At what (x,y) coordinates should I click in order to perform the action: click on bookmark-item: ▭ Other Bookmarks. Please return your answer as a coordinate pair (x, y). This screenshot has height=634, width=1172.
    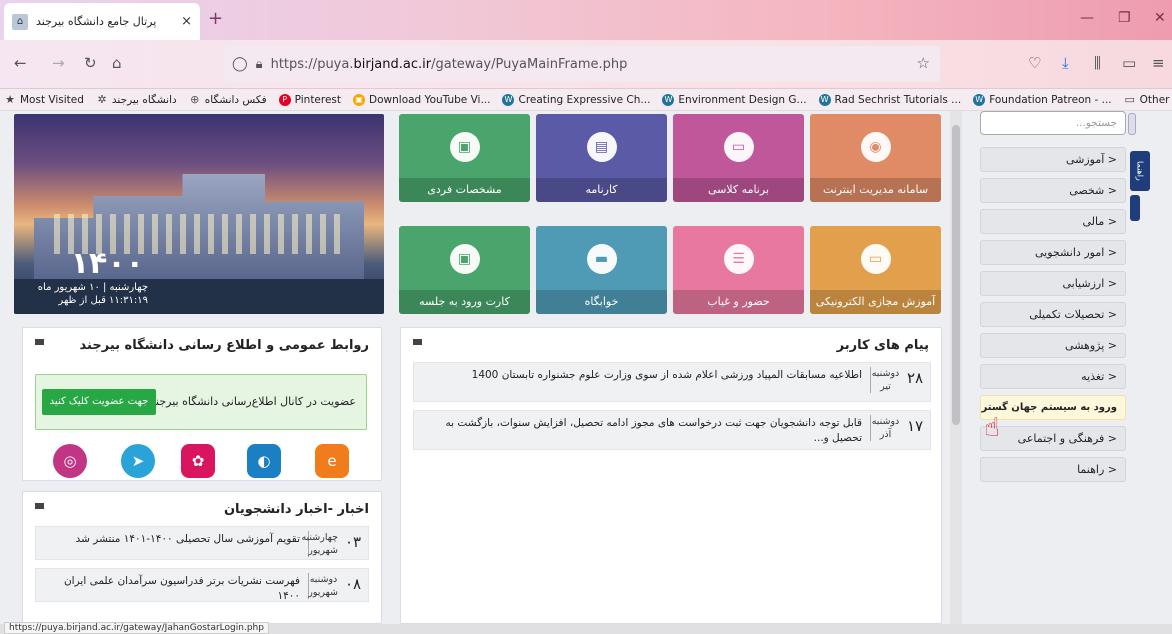
    Looking at the image, I should click on (1148, 99).